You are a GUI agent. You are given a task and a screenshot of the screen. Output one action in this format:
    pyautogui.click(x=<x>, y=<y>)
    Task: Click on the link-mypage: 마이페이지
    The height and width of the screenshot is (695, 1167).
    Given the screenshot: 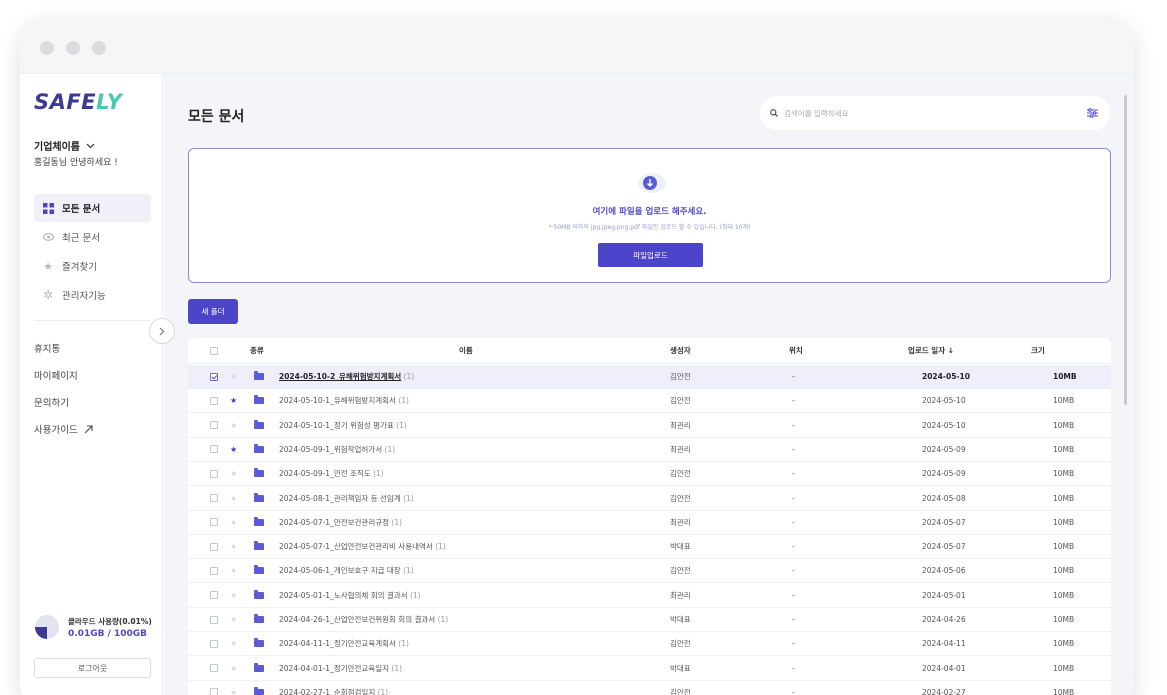 What is the action you would take?
    pyautogui.click(x=56, y=375)
    